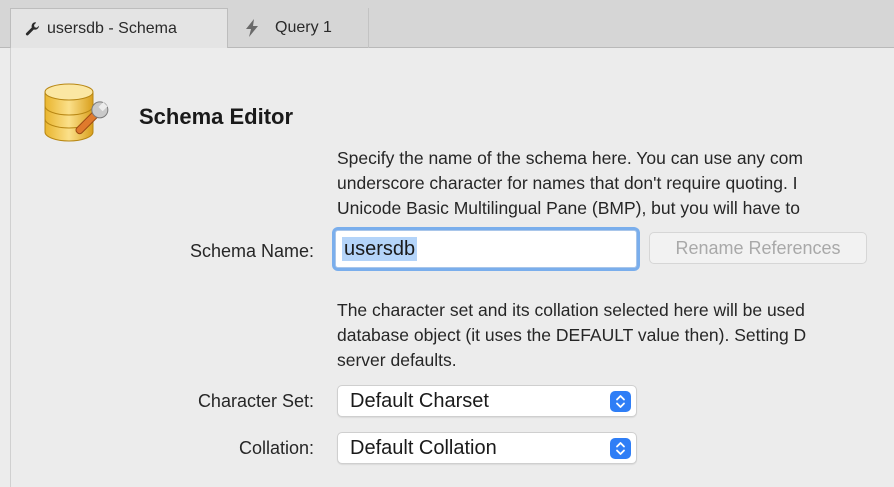 Image resolution: width=894 pixels, height=487 pixels. What do you see at coordinates (758, 248) in the screenshot?
I see `rename-references-button: Rename References` at bounding box center [758, 248].